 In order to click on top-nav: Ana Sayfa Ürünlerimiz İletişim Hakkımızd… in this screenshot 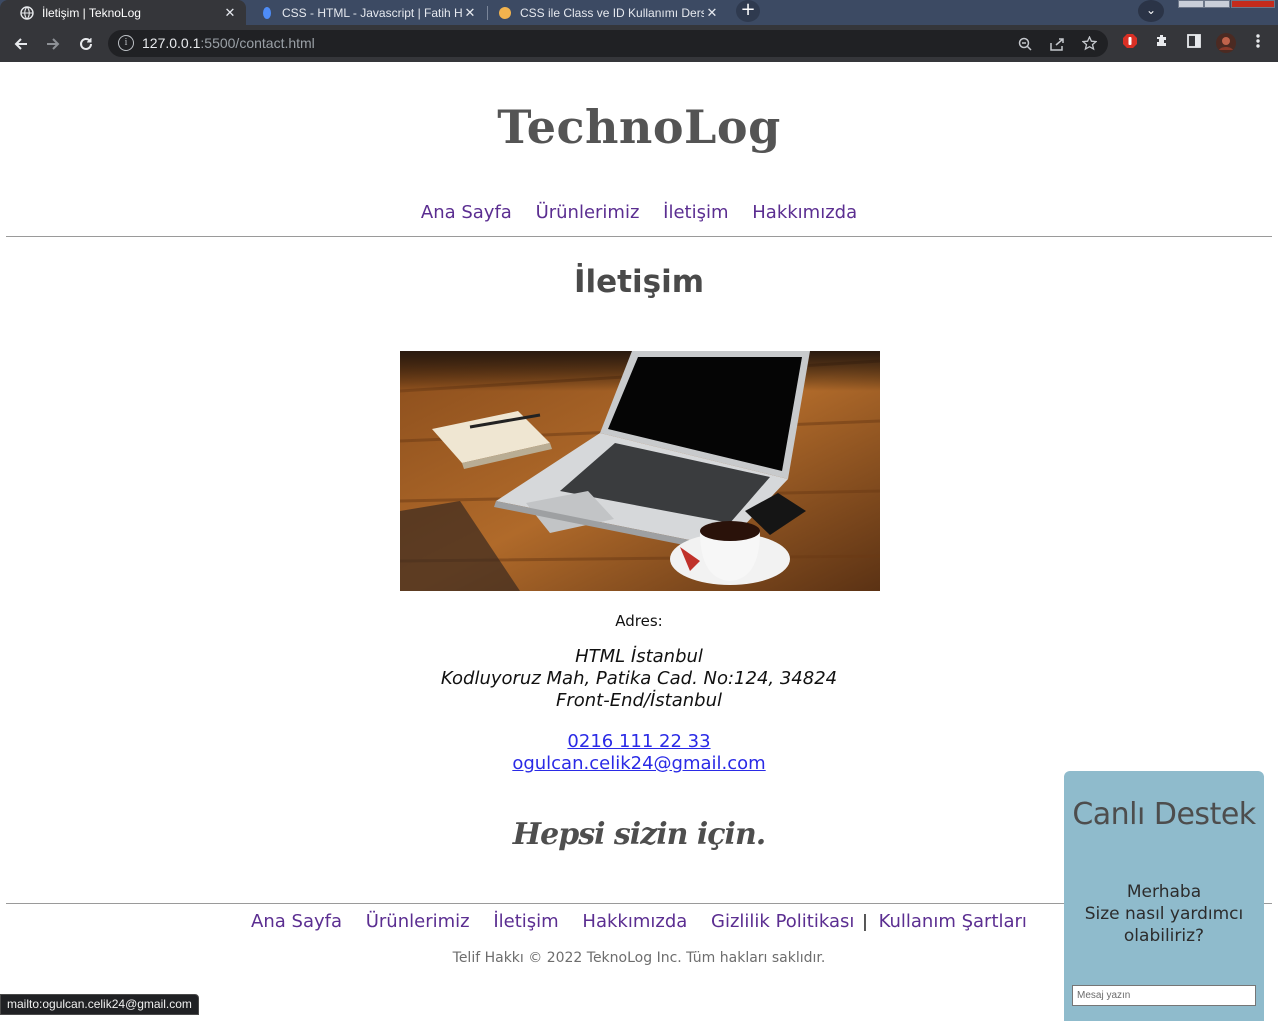, I will do `click(639, 212)`.